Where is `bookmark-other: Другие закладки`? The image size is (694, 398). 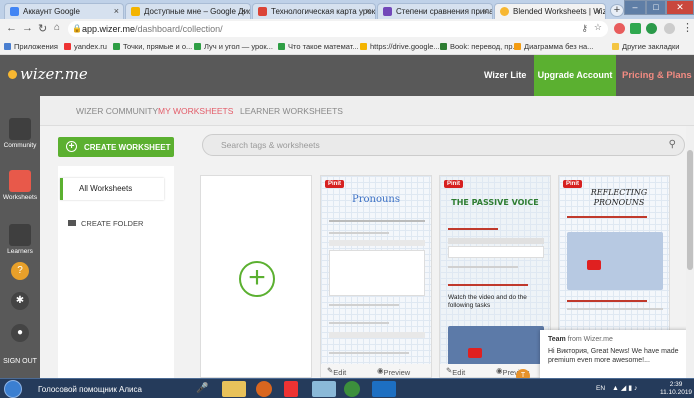 bookmark-other: Другие закладки is located at coordinates (645, 46).